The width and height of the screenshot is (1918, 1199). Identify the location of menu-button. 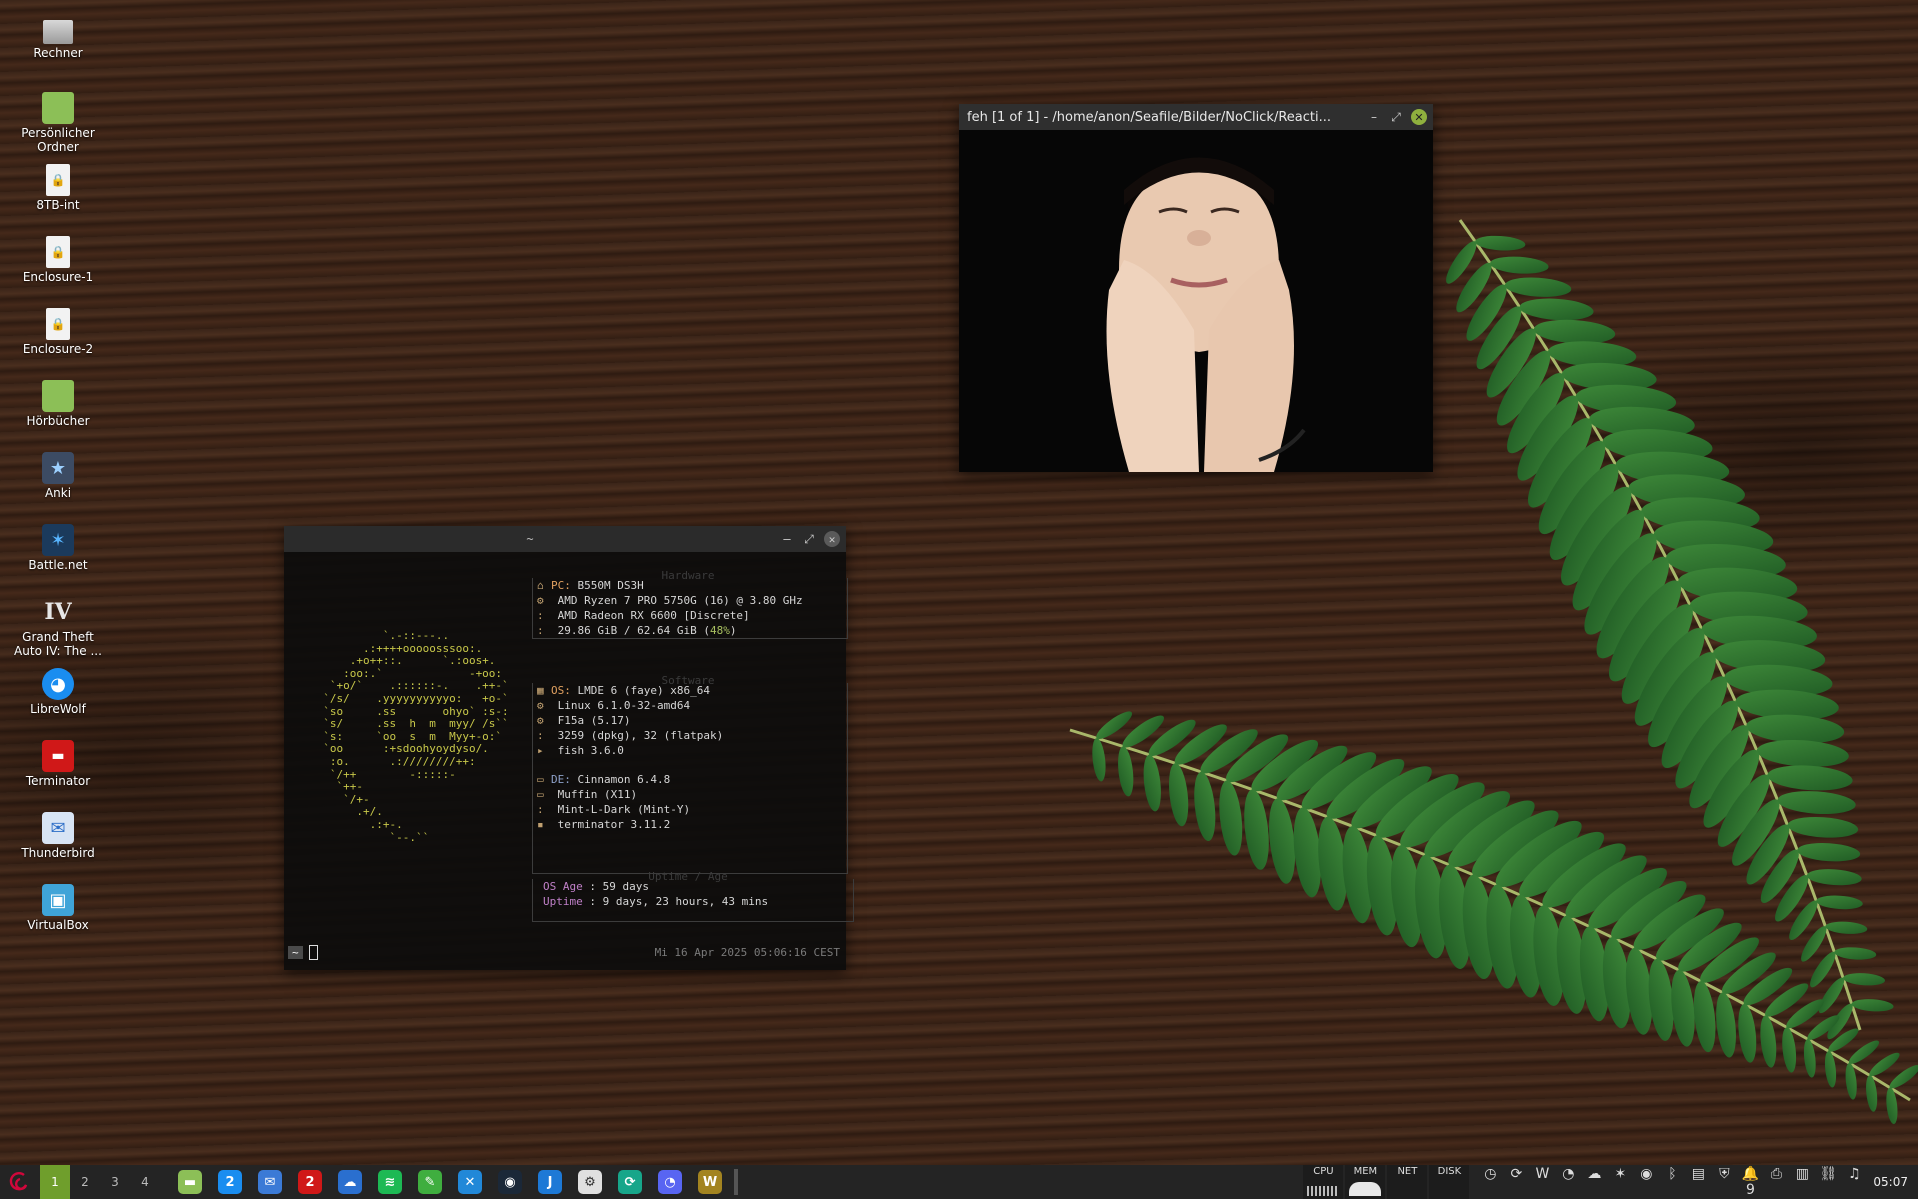
(20, 1182).